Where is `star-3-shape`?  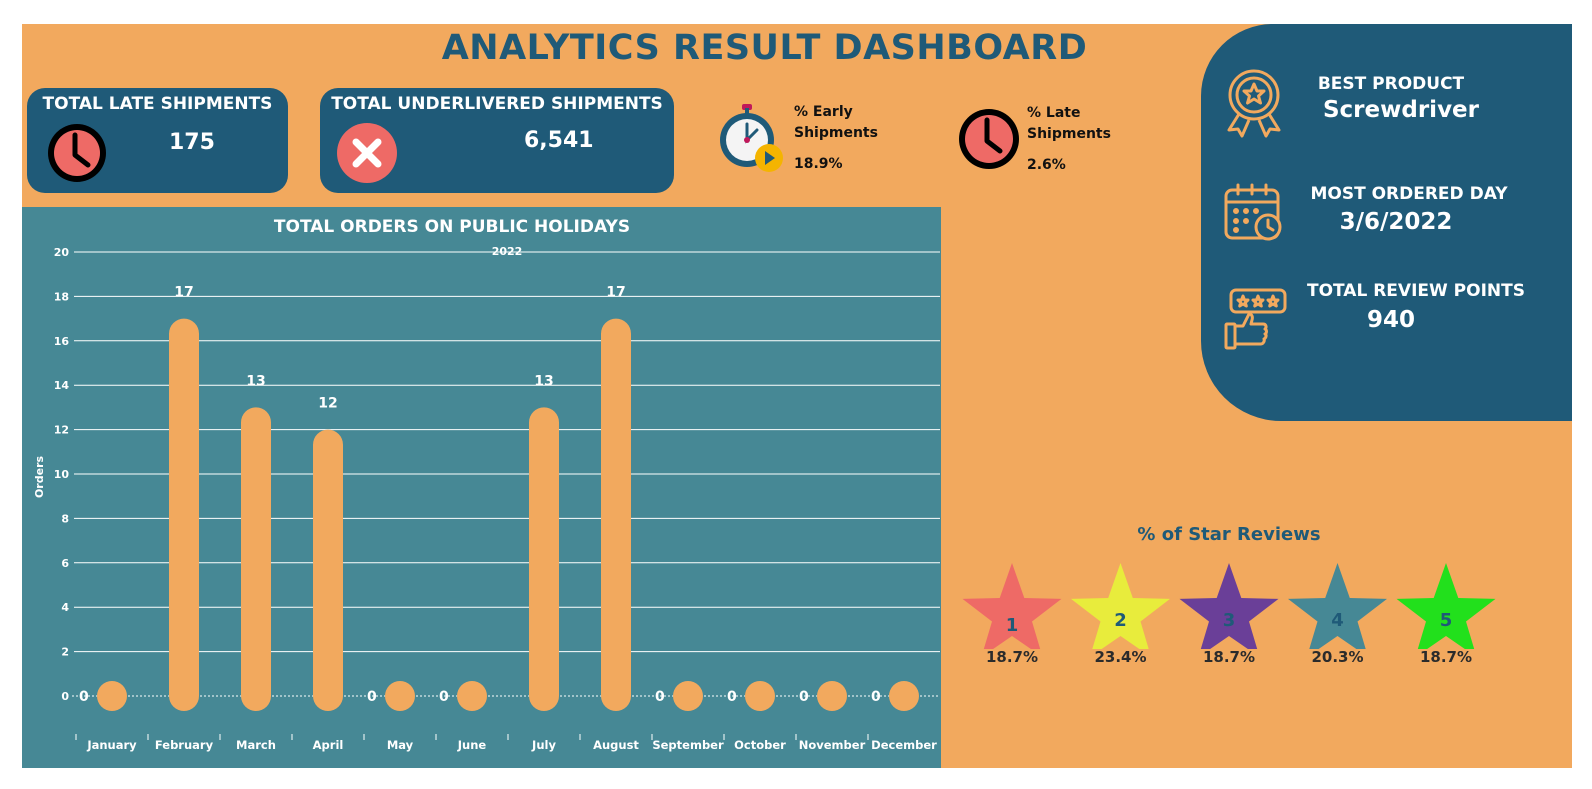 star-3-shape is located at coordinates (1229, 606).